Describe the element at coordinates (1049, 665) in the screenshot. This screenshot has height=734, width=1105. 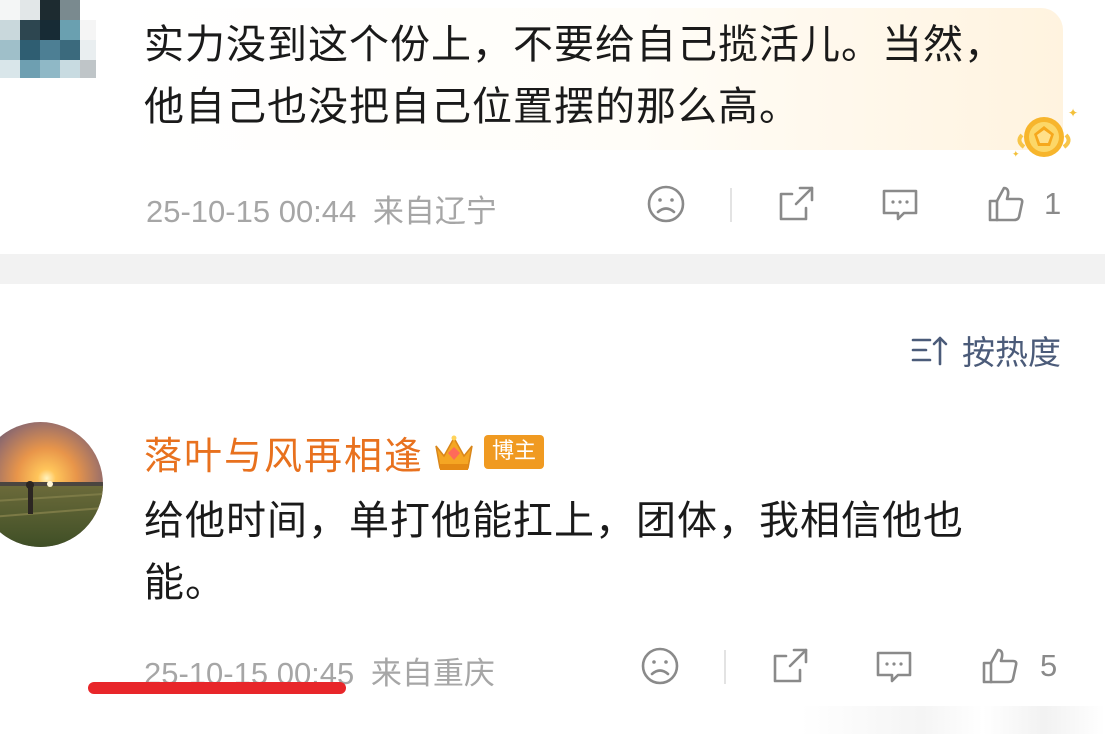
I see `like-count: 5` at that location.